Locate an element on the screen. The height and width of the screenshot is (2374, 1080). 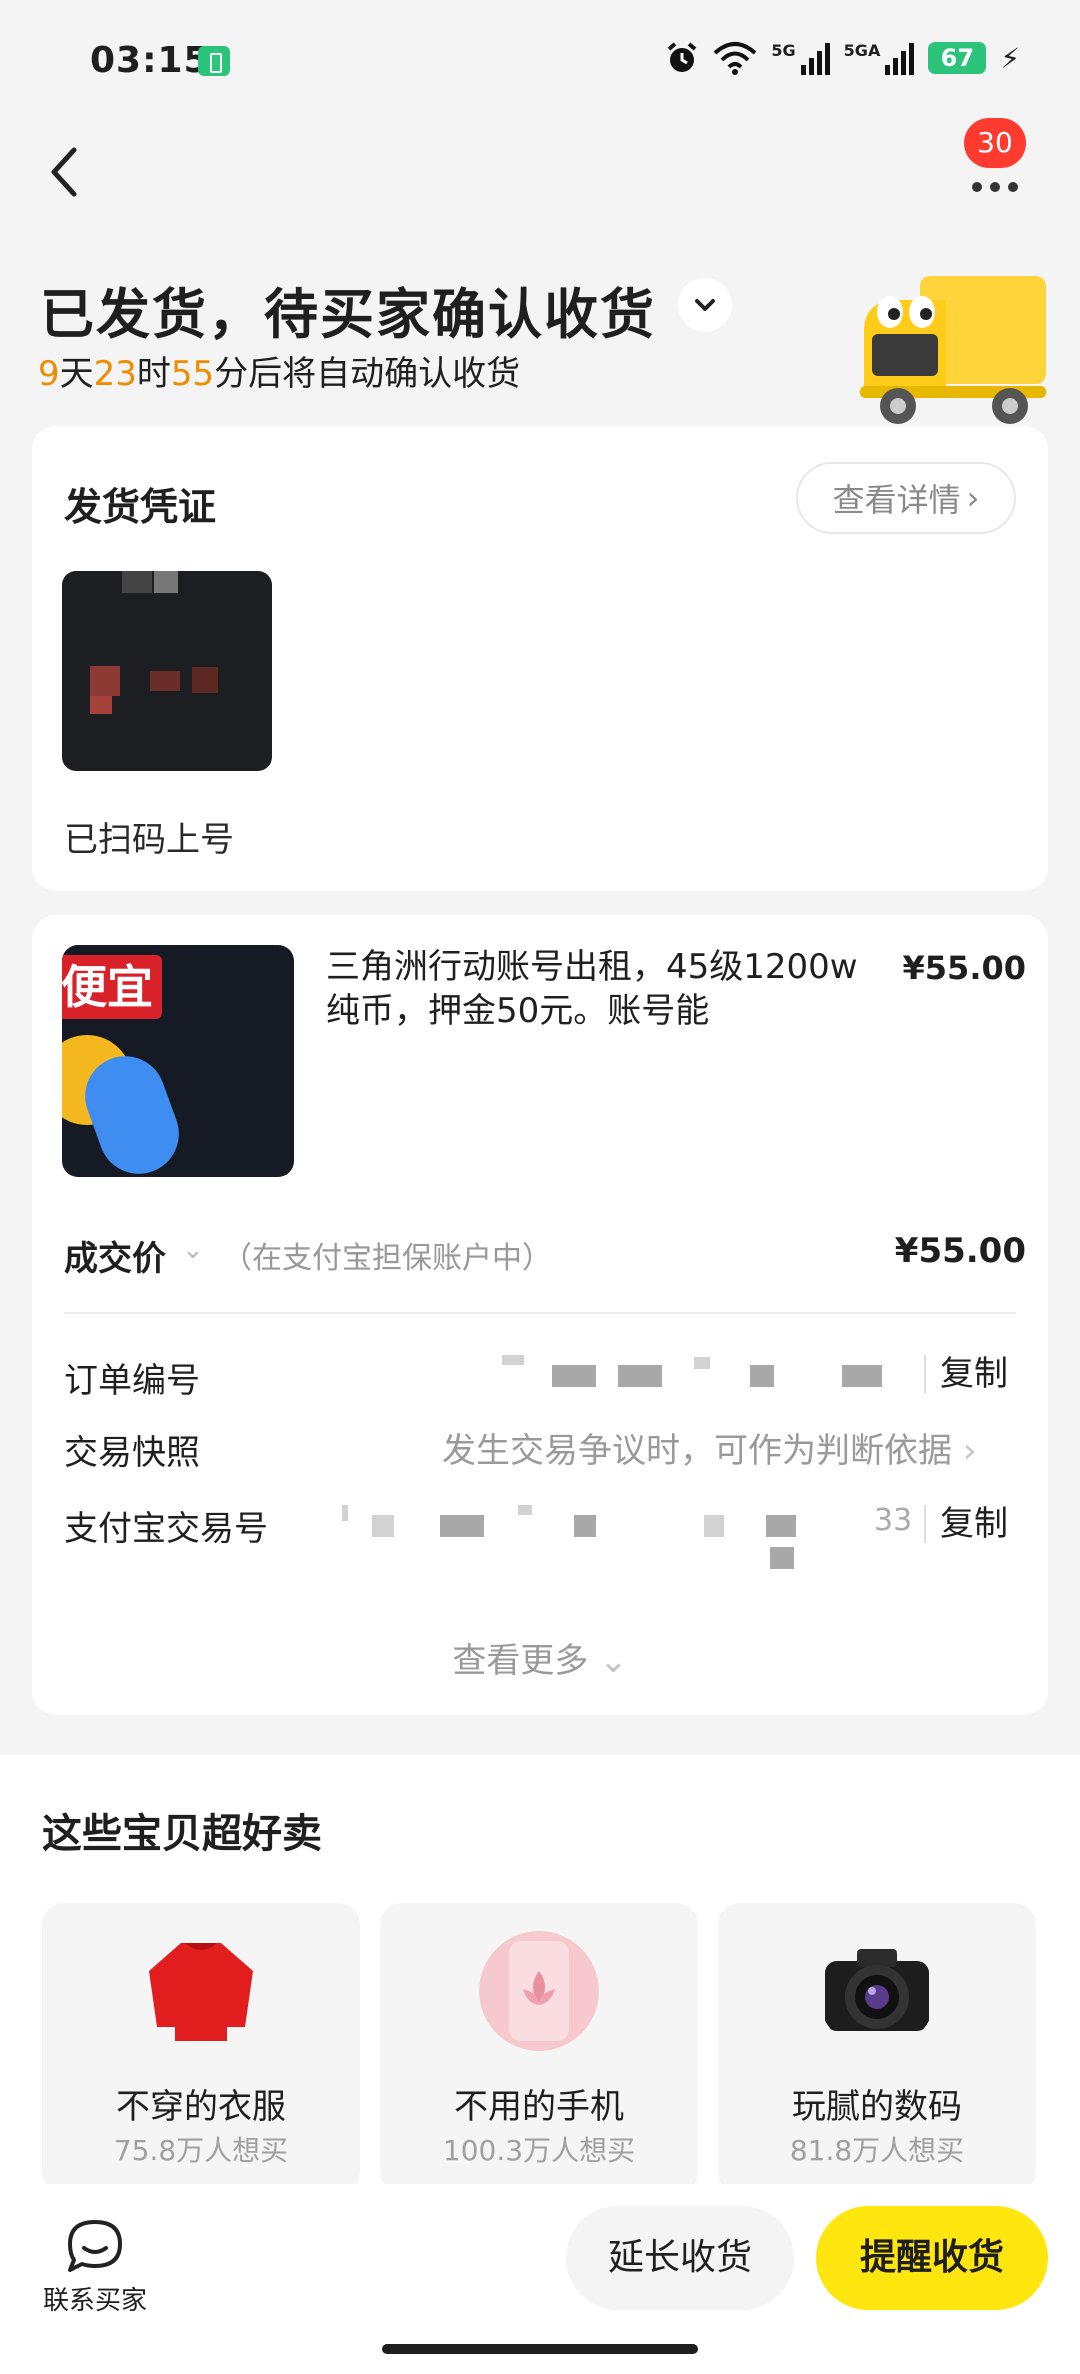
battery-saver-icon is located at coordinates (214, 61).